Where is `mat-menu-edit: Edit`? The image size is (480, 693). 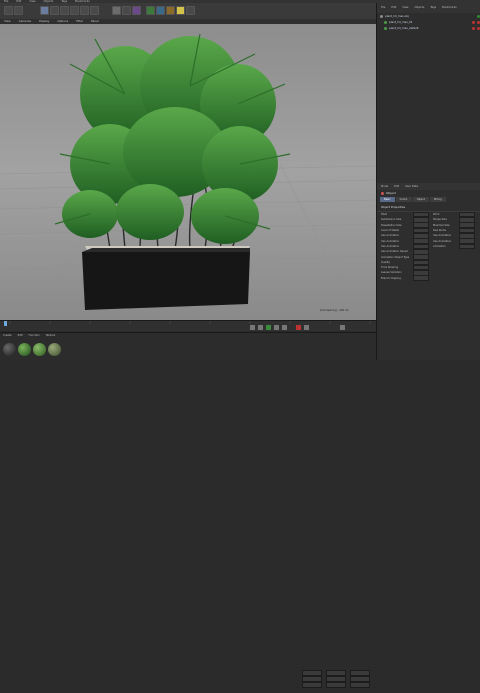
mat-menu-edit: Edit is located at coordinates (20, 335).